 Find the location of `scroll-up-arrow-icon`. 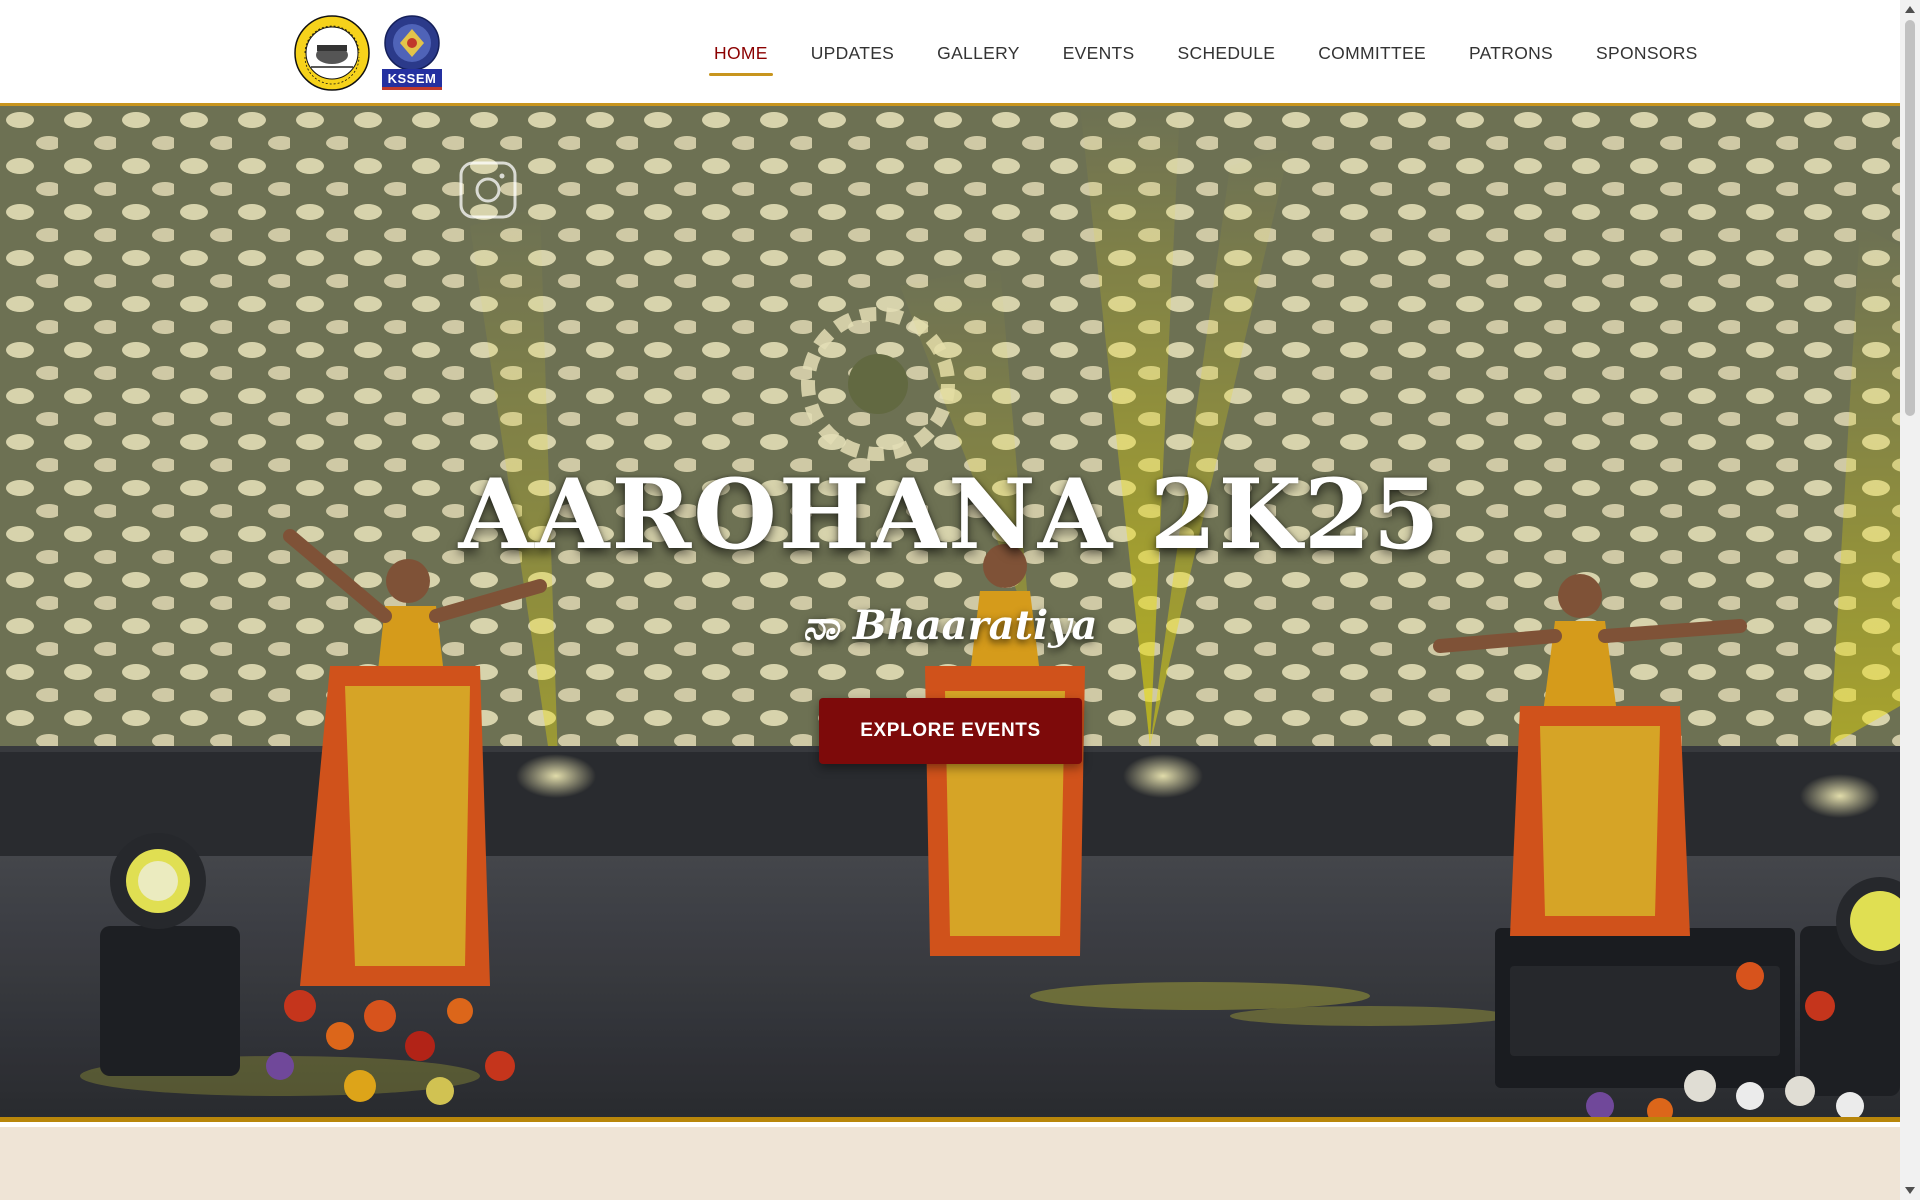

scroll-up-arrow-icon is located at coordinates (1910, 10).